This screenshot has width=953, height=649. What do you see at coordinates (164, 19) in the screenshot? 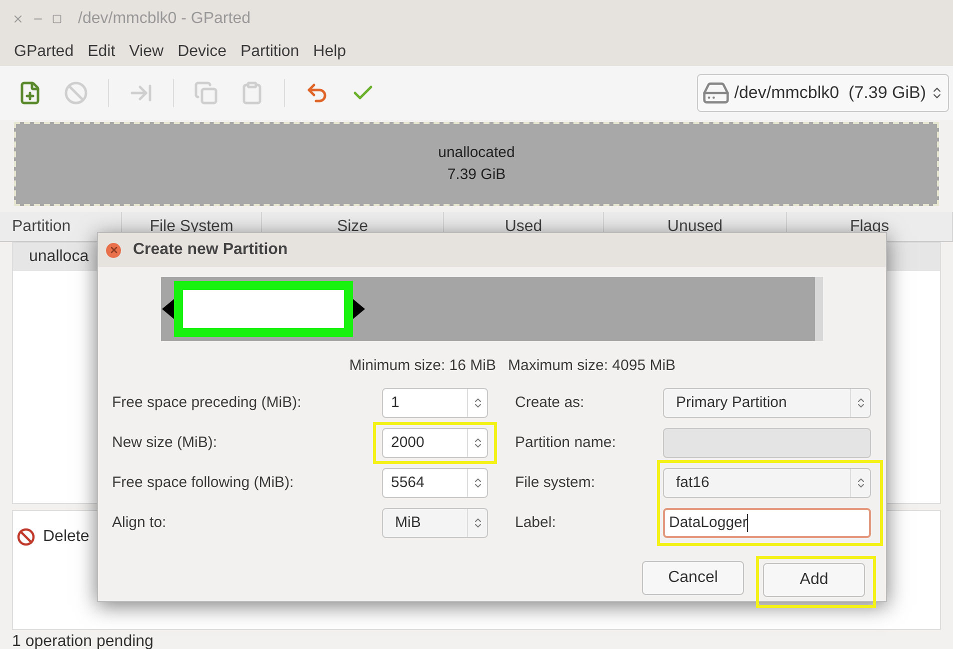
I see `window-title: /dev/mmcblk0 - GParted` at bounding box center [164, 19].